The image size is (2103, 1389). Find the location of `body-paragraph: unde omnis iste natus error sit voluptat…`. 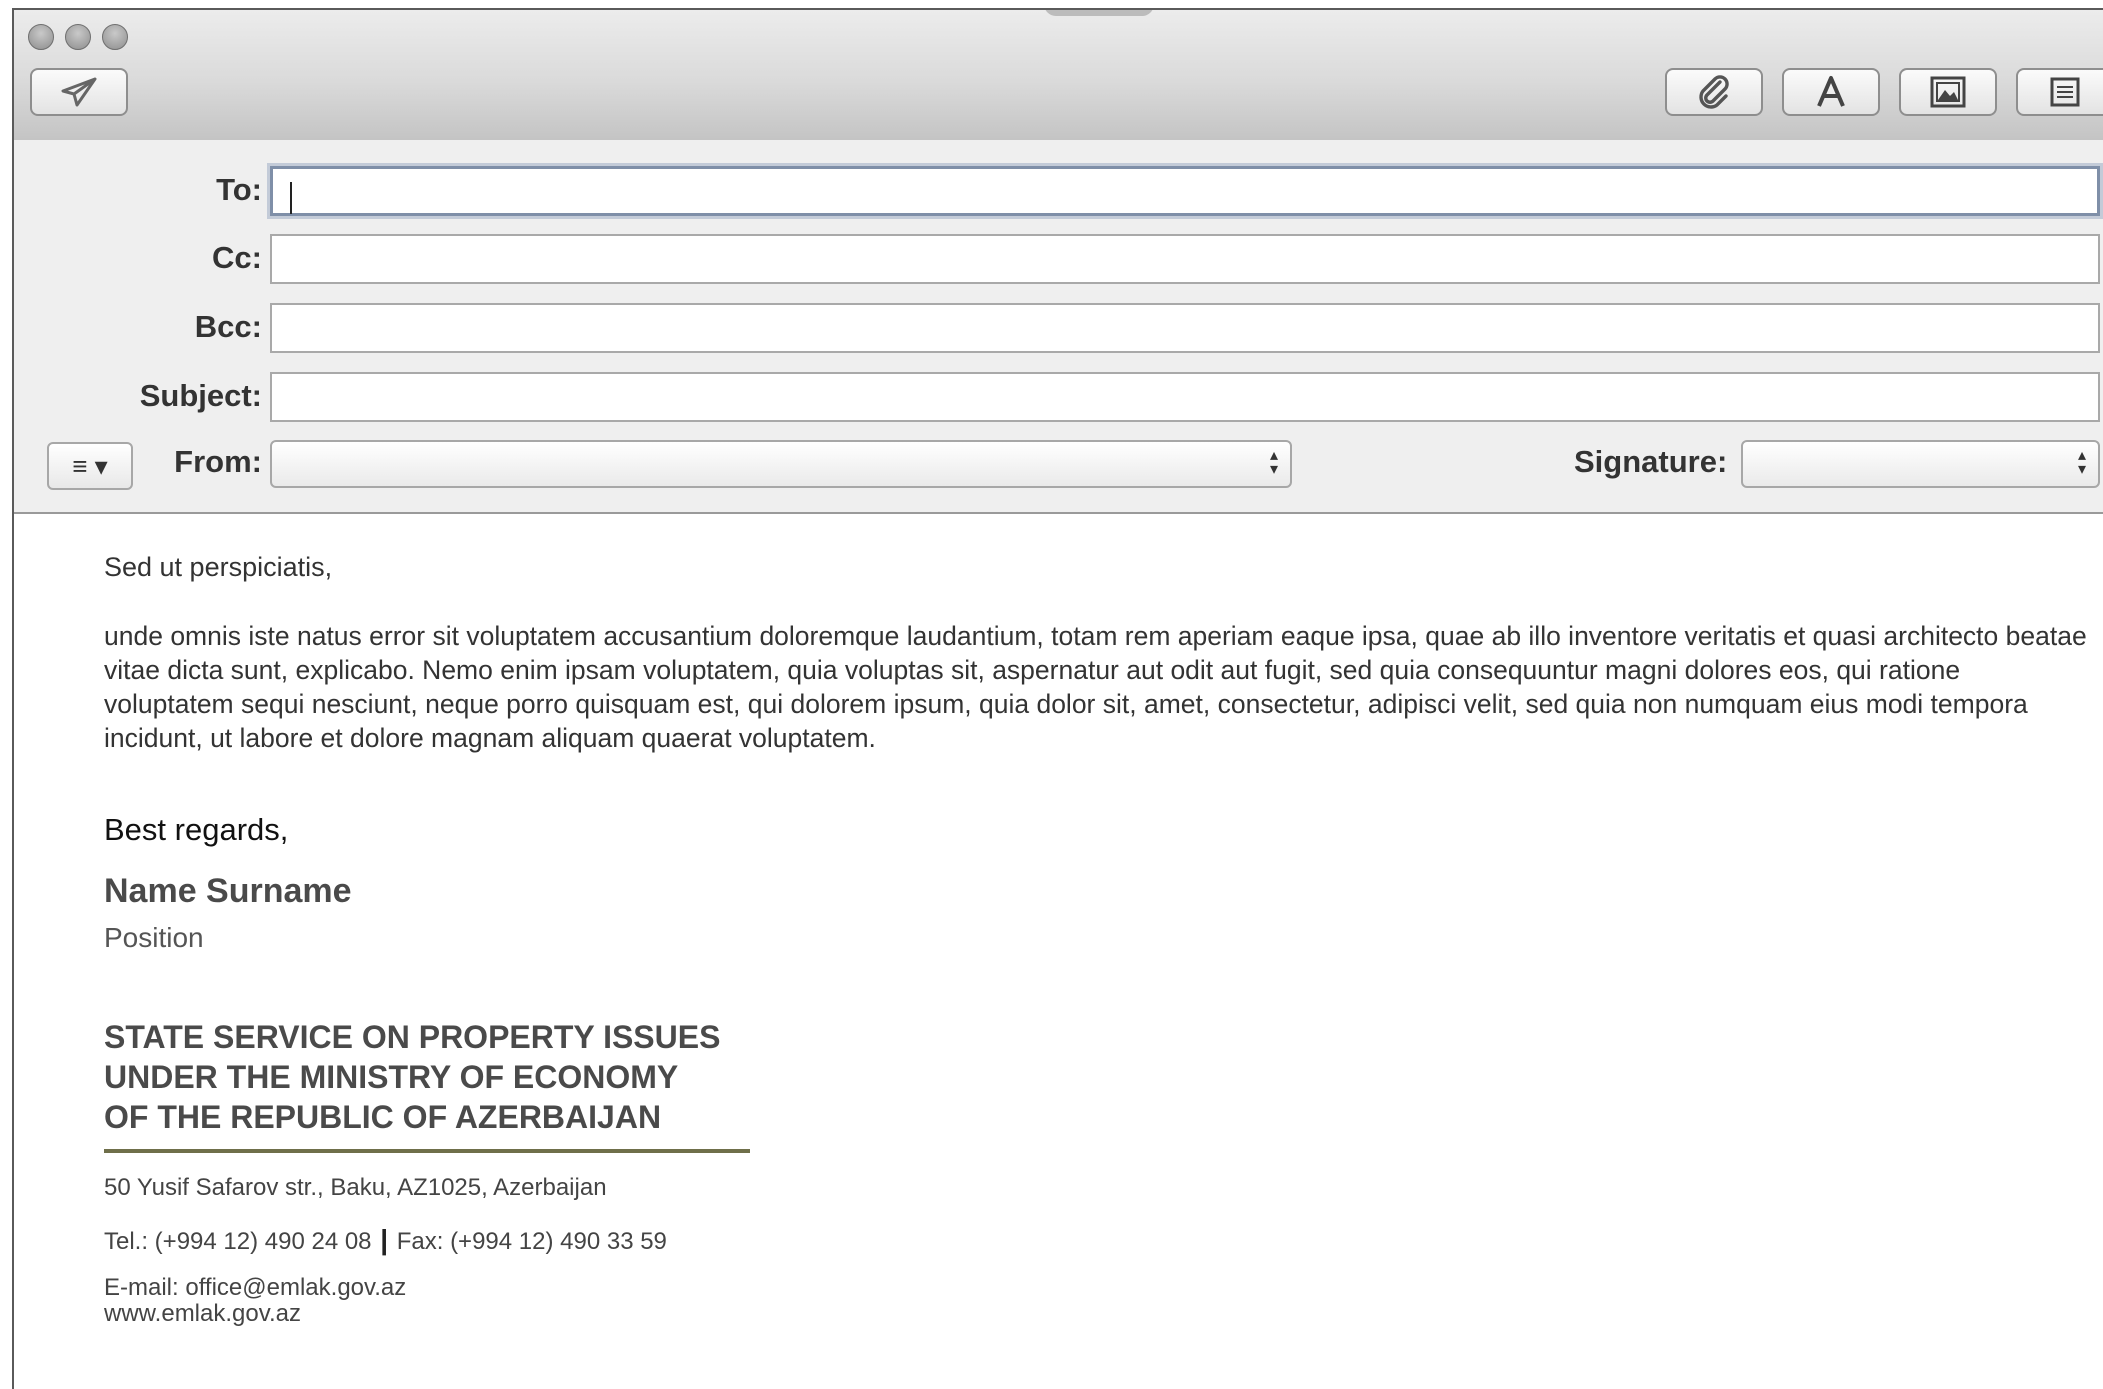

body-paragraph: unde omnis iste natus error sit voluptat… is located at coordinates (1095, 687).